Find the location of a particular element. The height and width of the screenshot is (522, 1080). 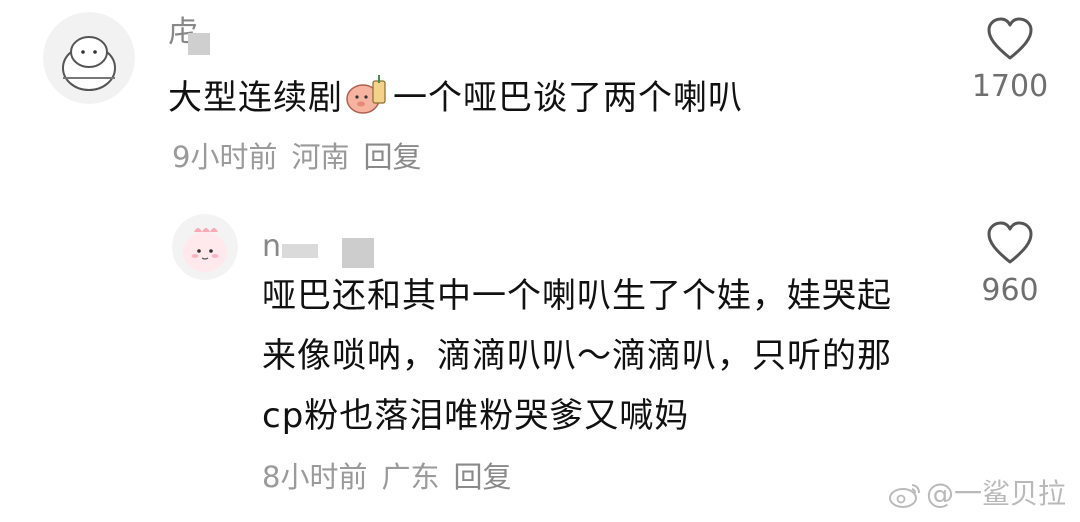

timestamp: 8小时前 is located at coordinates (315, 477).